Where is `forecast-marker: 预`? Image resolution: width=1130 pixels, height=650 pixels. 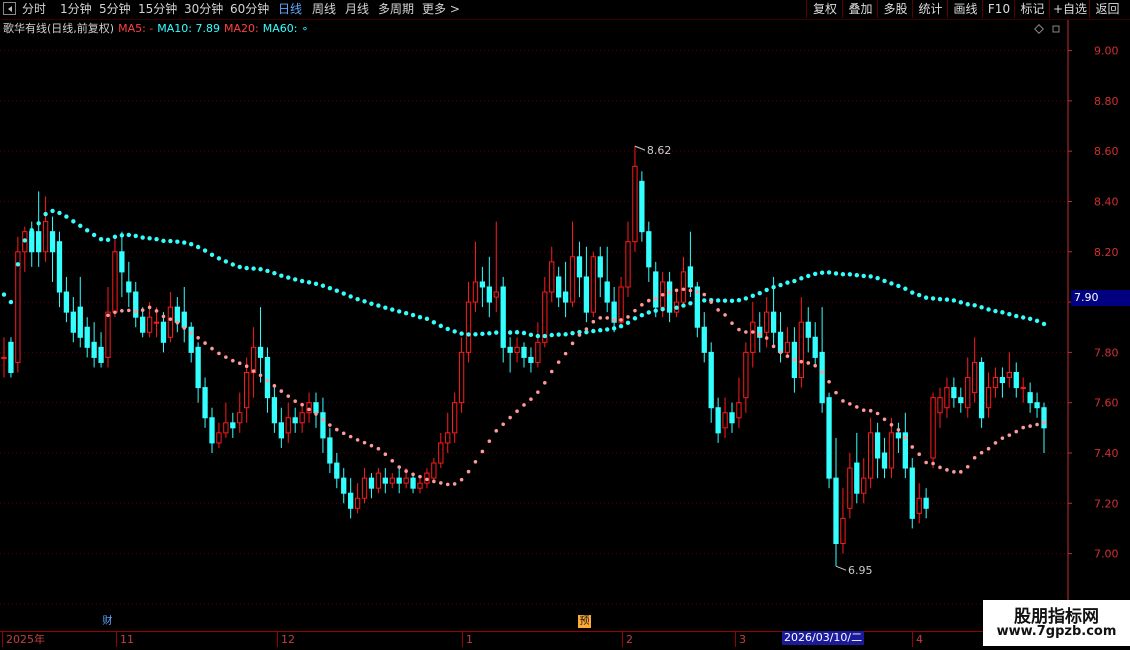
forecast-marker: 预 is located at coordinates (584, 621).